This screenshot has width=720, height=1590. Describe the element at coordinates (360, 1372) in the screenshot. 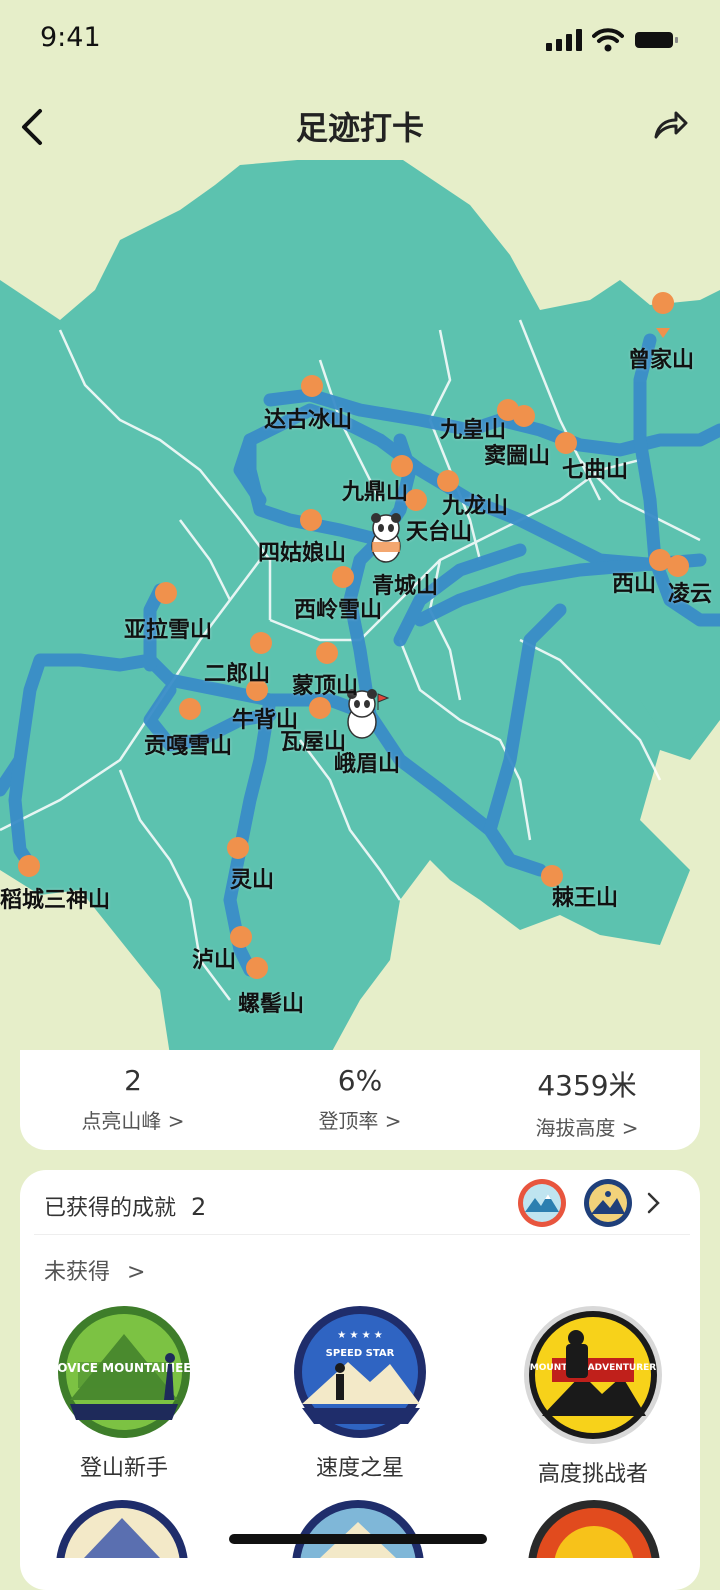

I see `speed-star-badge-icon: SPEED STAR ★ ★ ★ ★` at that location.